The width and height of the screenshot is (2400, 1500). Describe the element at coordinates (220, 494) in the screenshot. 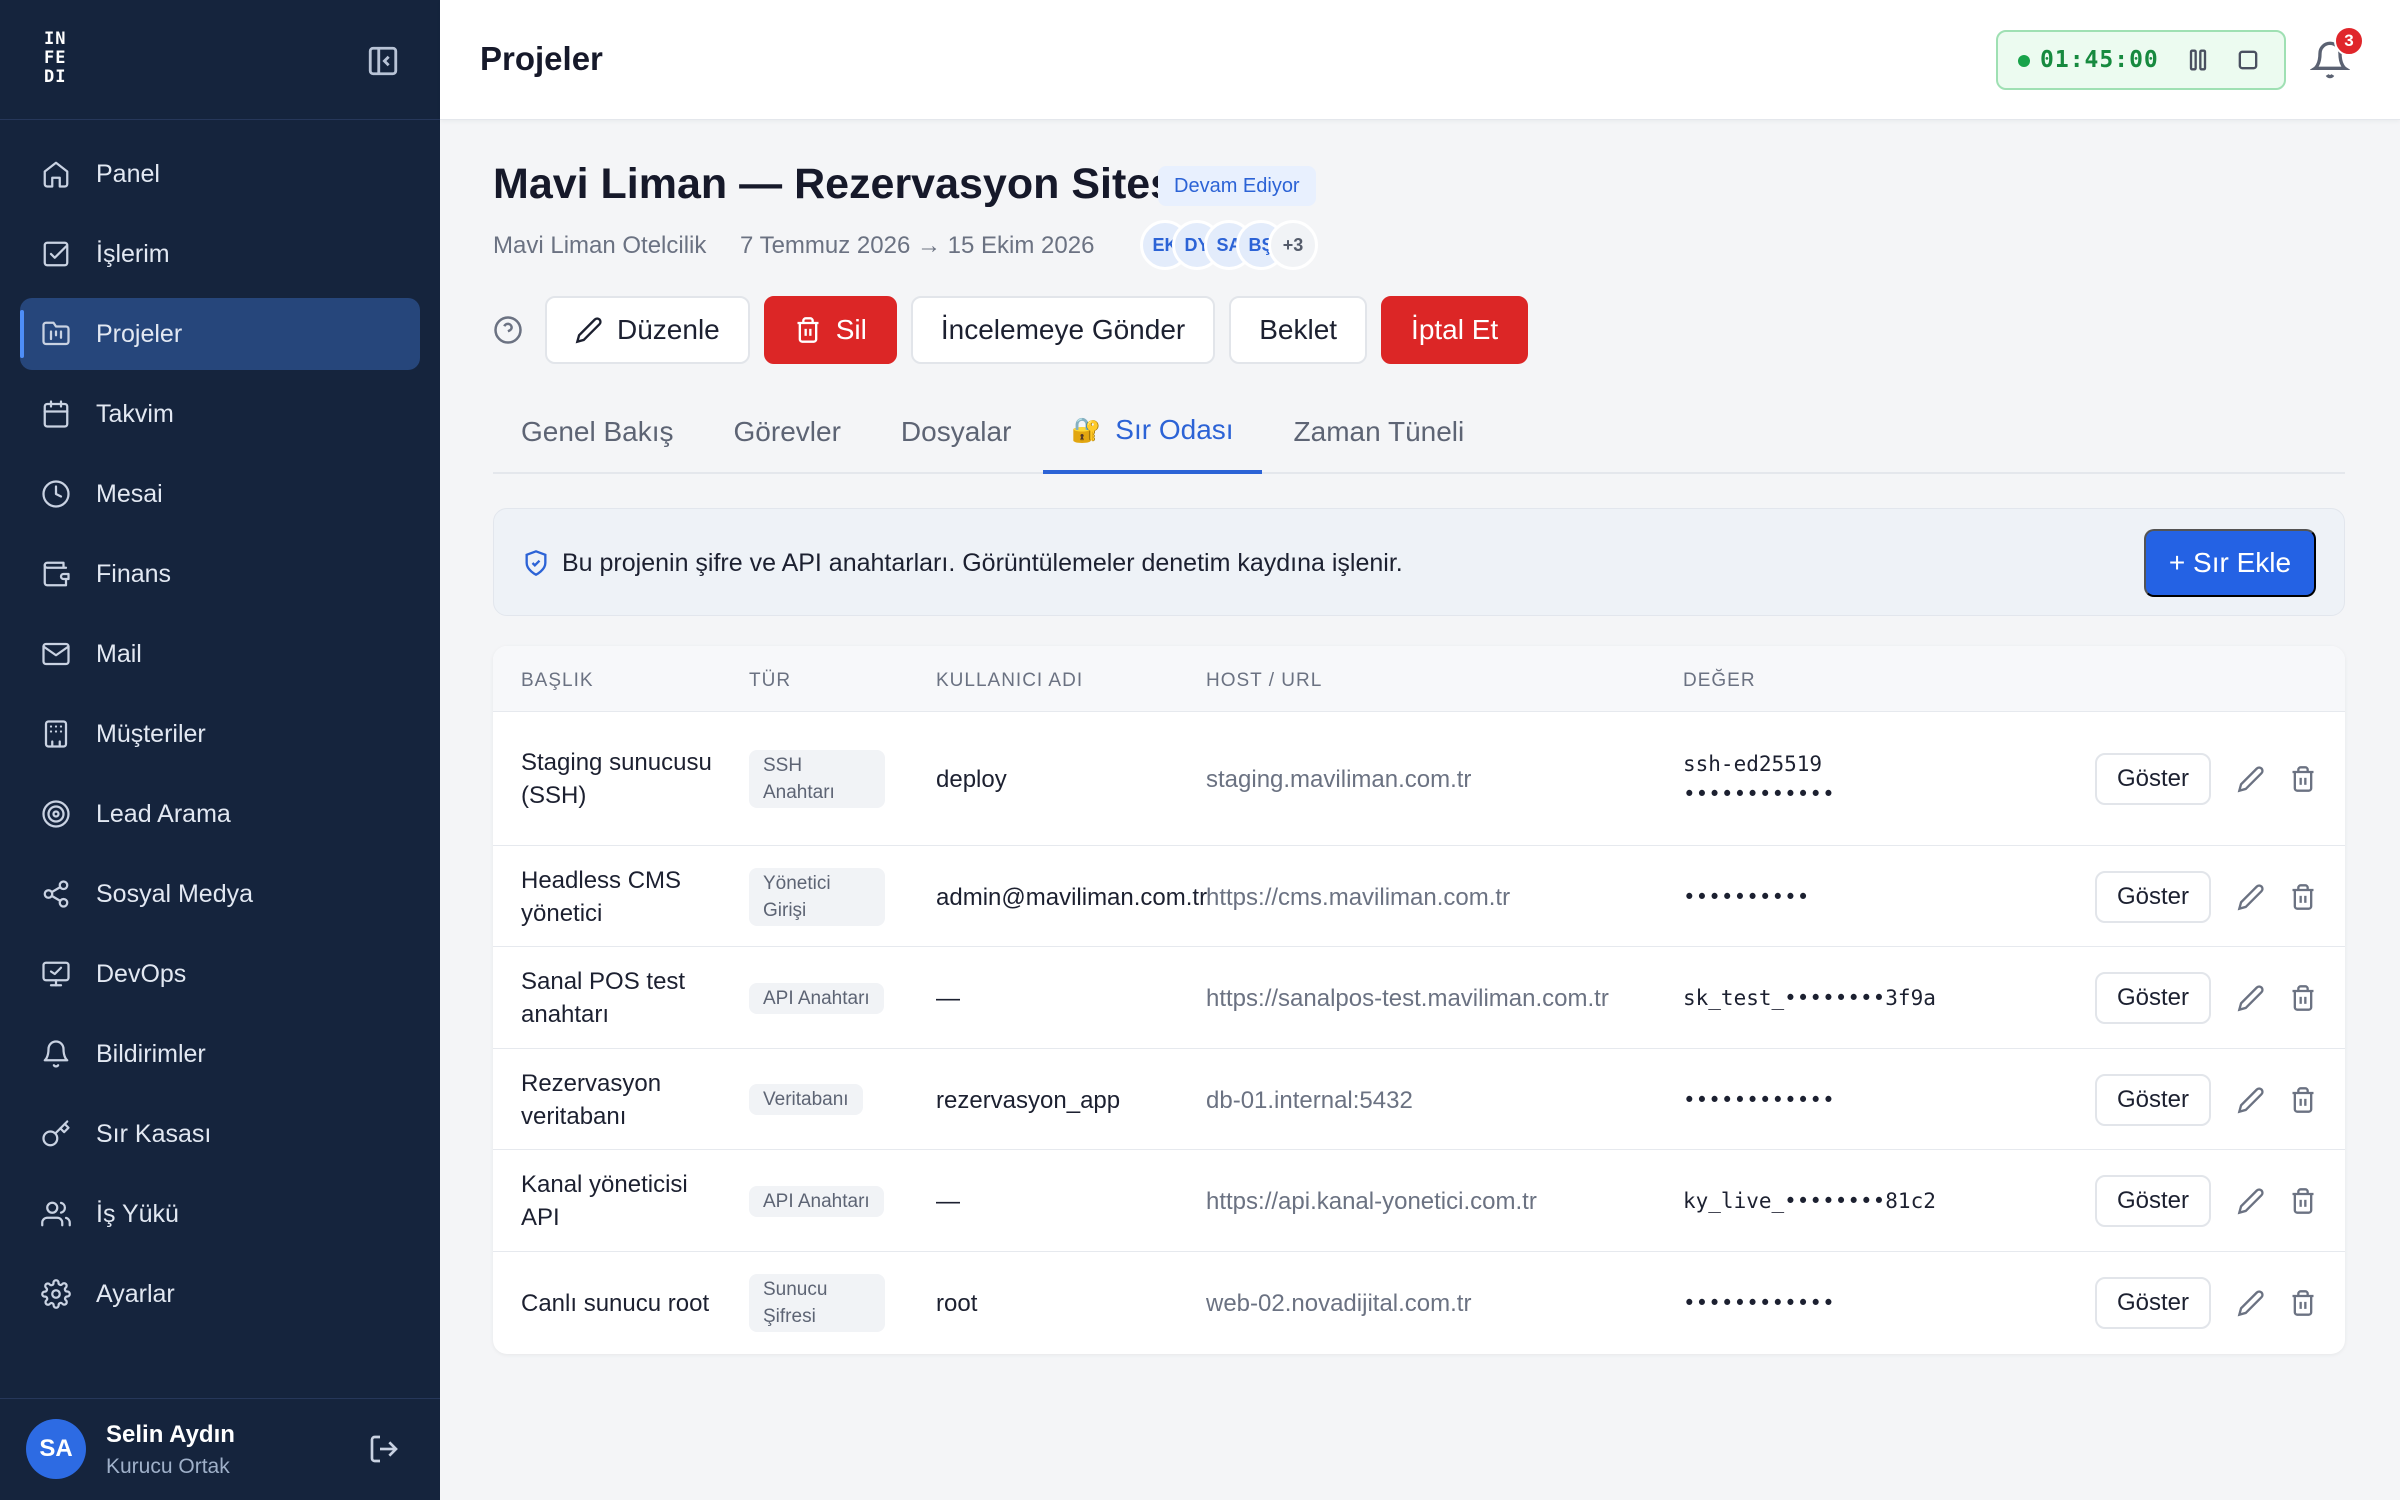

I see `sidebar-item-mesai: Mesai` at that location.